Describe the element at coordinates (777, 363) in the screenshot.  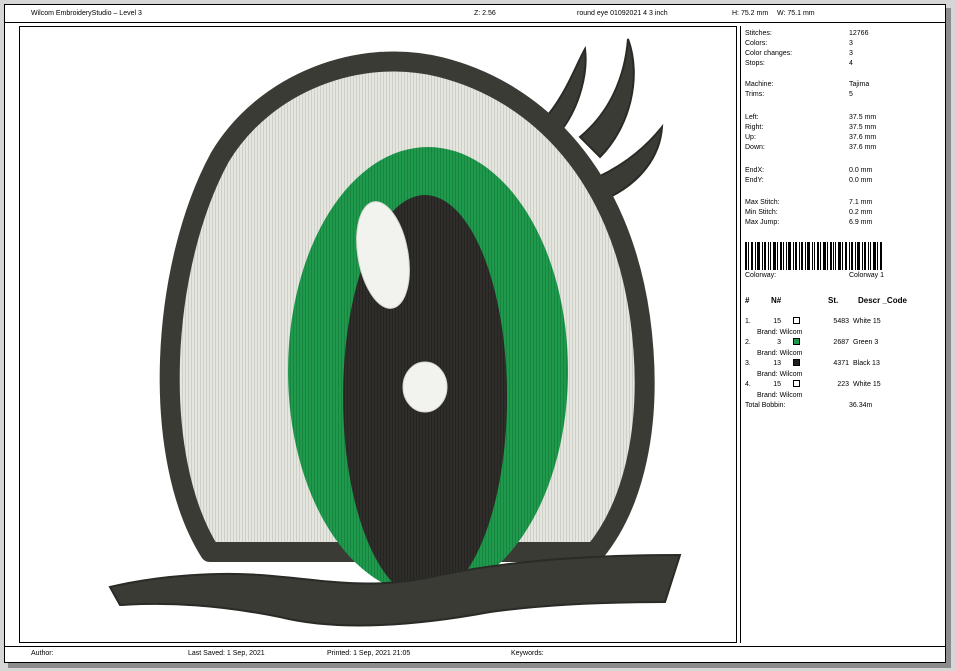
I see `thread-code: 13` at that location.